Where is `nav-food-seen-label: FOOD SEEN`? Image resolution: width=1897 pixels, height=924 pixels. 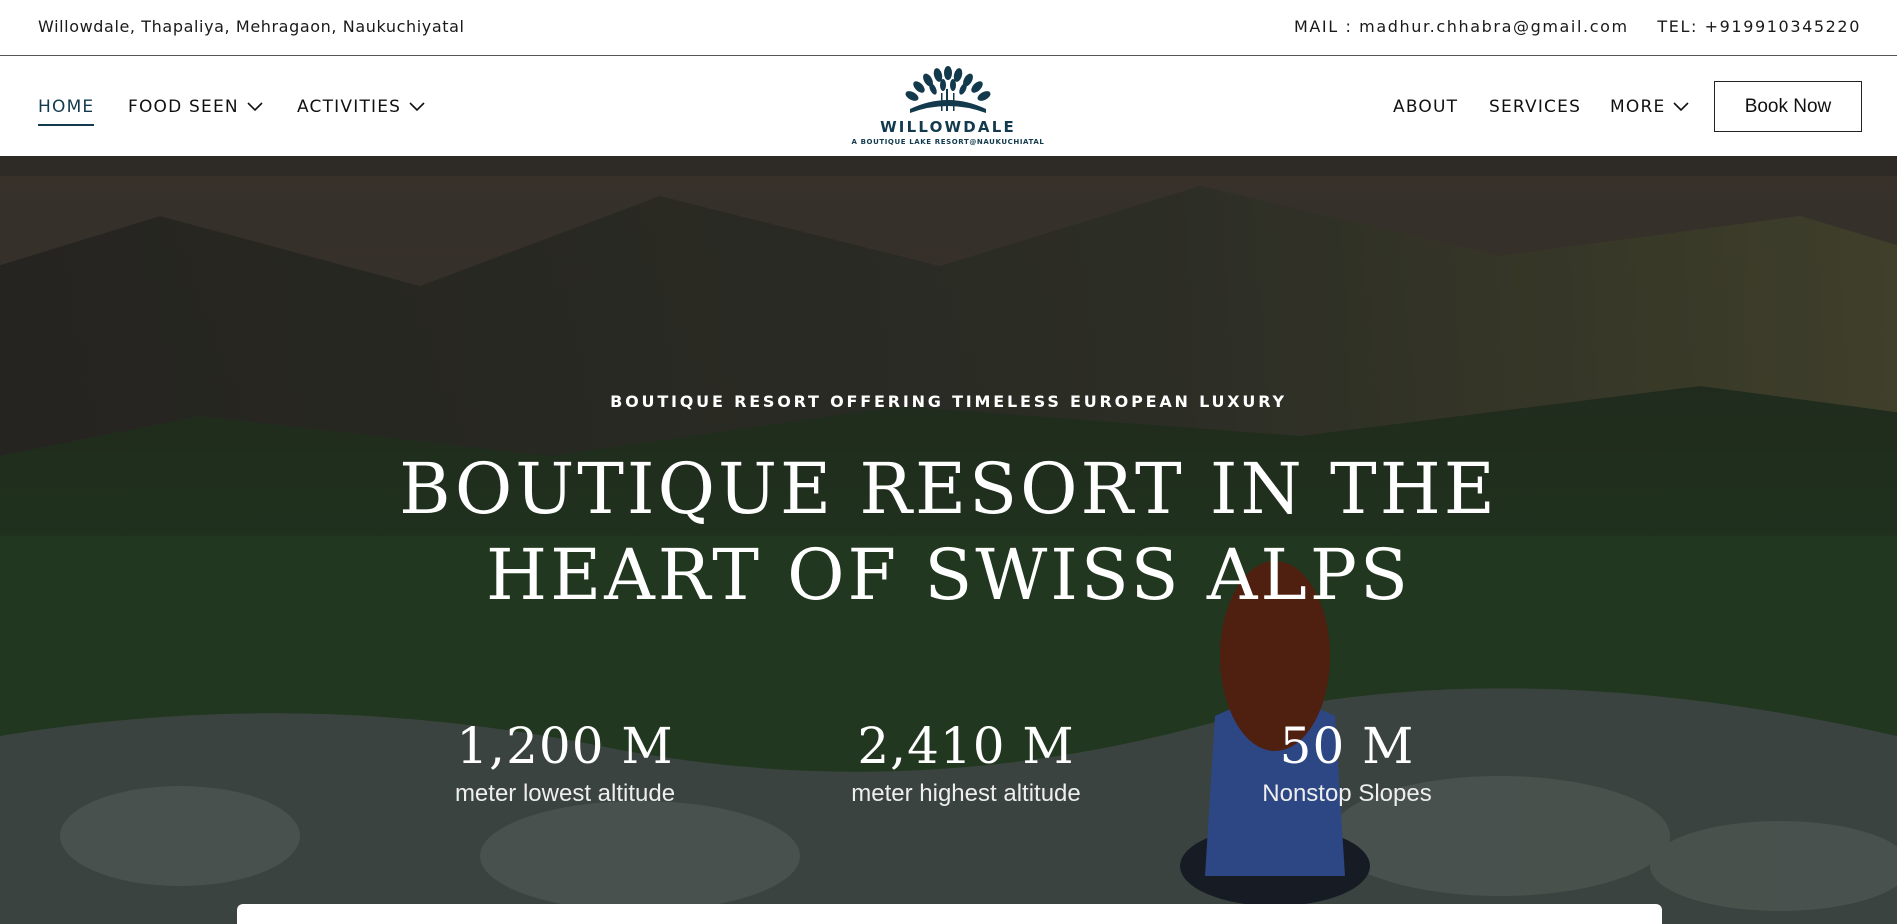 nav-food-seen-label: FOOD SEEN is located at coordinates (183, 107).